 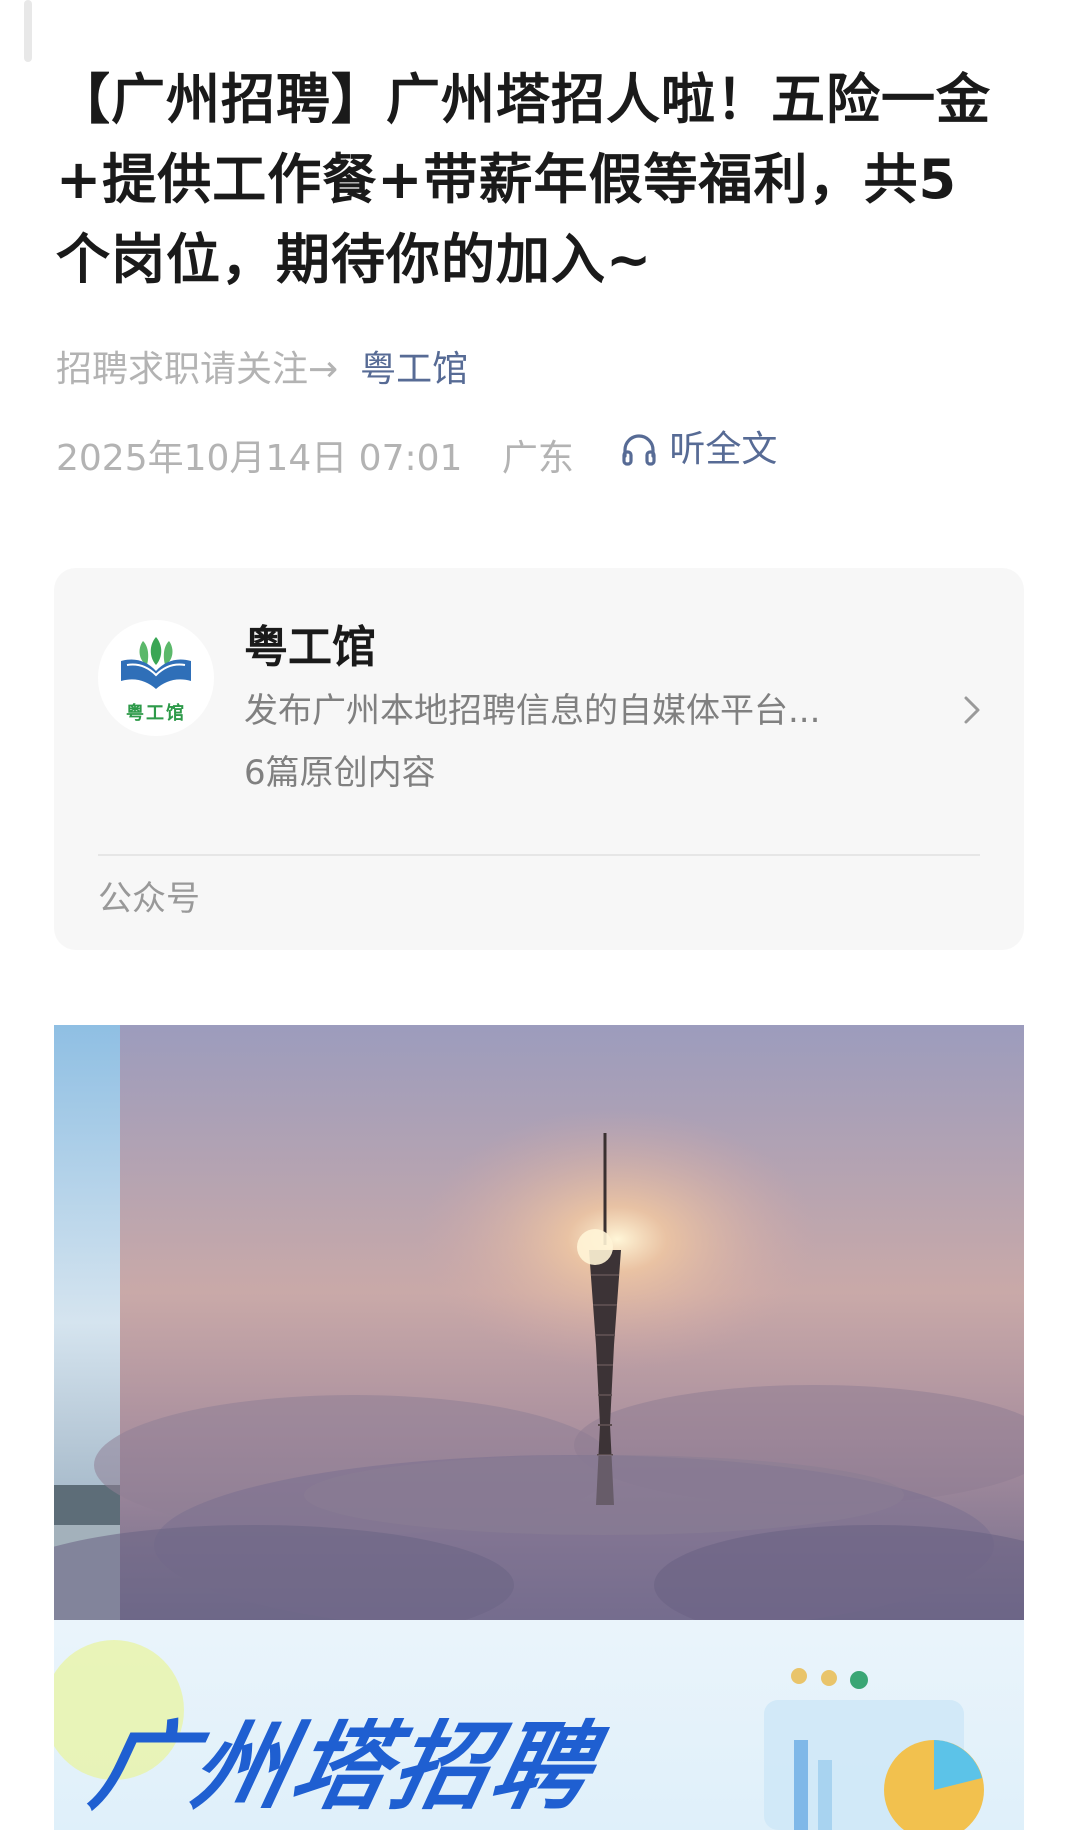 What do you see at coordinates (537, 458) in the screenshot?
I see `publish-region: 广东` at bounding box center [537, 458].